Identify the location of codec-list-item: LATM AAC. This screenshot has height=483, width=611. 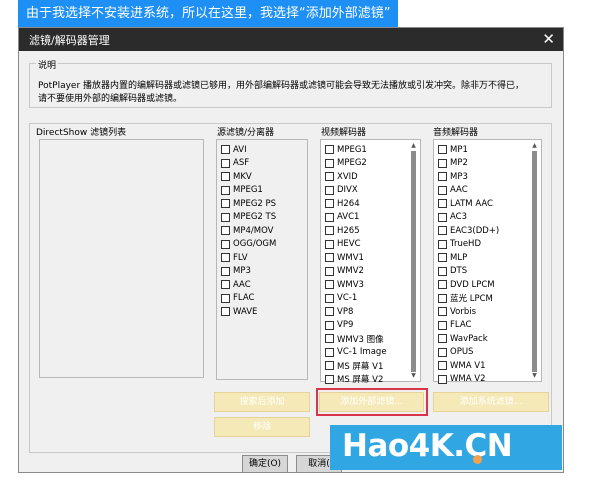
(468, 204).